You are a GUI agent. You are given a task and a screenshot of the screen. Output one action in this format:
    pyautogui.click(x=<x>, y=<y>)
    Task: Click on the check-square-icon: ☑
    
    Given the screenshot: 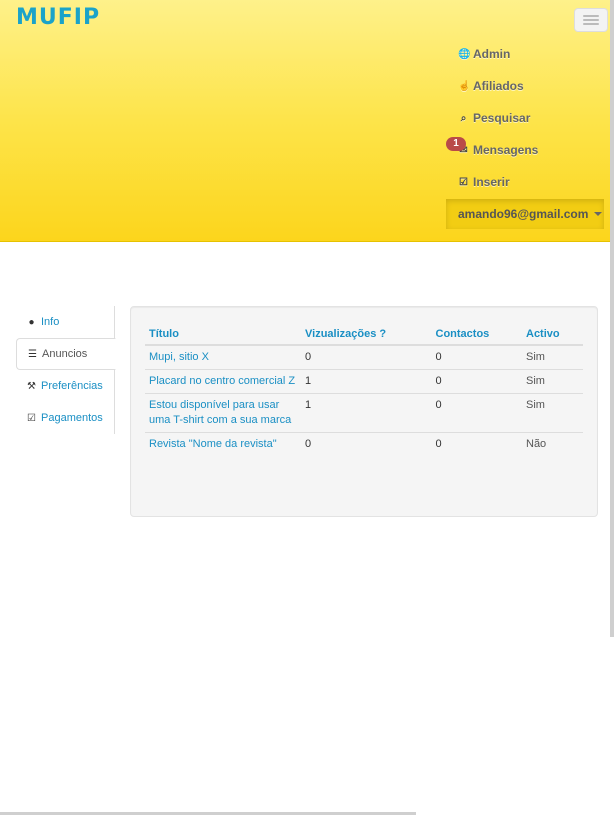 What is the action you would take?
    pyautogui.click(x=31, y=418)
    